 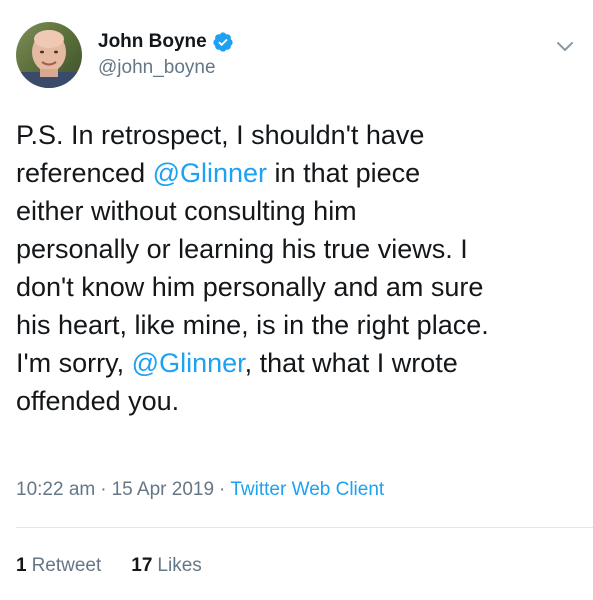 What do you see at coordinates (84, 173) in the screenshot?
I see `tweet-text-segment: referenced` at bounding box center [84, 173].